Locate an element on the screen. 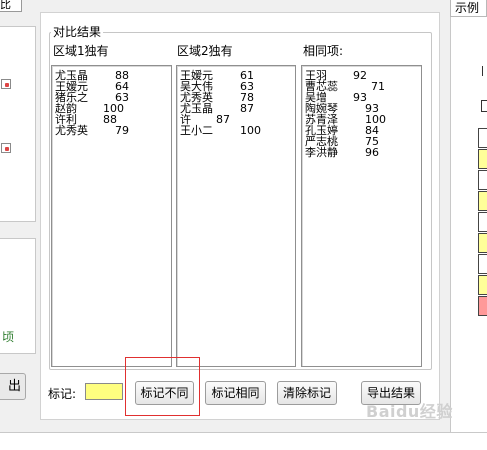  right-table is located at coordinates (482, 226).